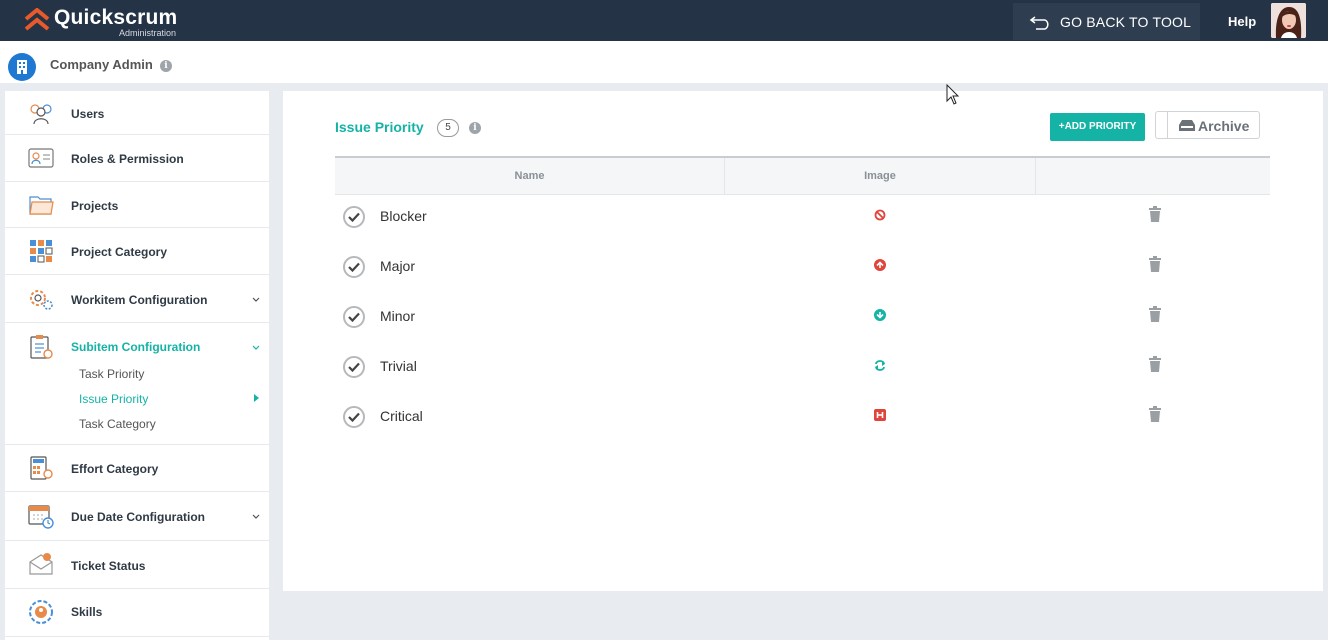 The image size is (1328, 640). I want to click on sidebar-item-users: Users, so click(137, 113).